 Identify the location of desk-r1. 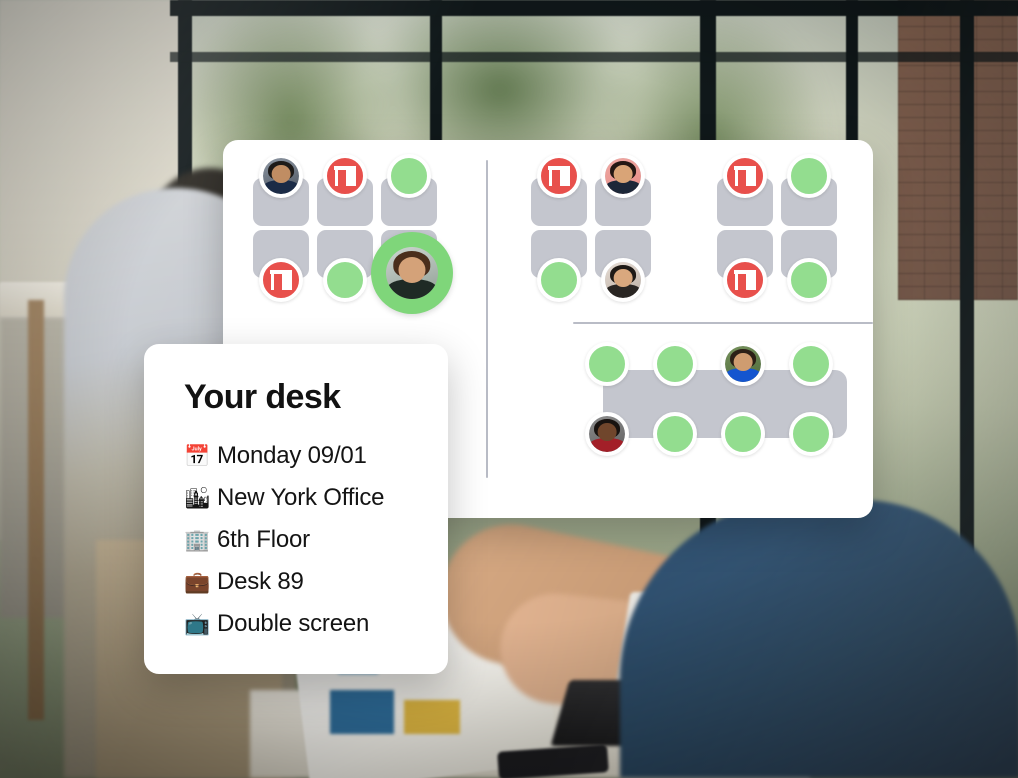
(745, 191).